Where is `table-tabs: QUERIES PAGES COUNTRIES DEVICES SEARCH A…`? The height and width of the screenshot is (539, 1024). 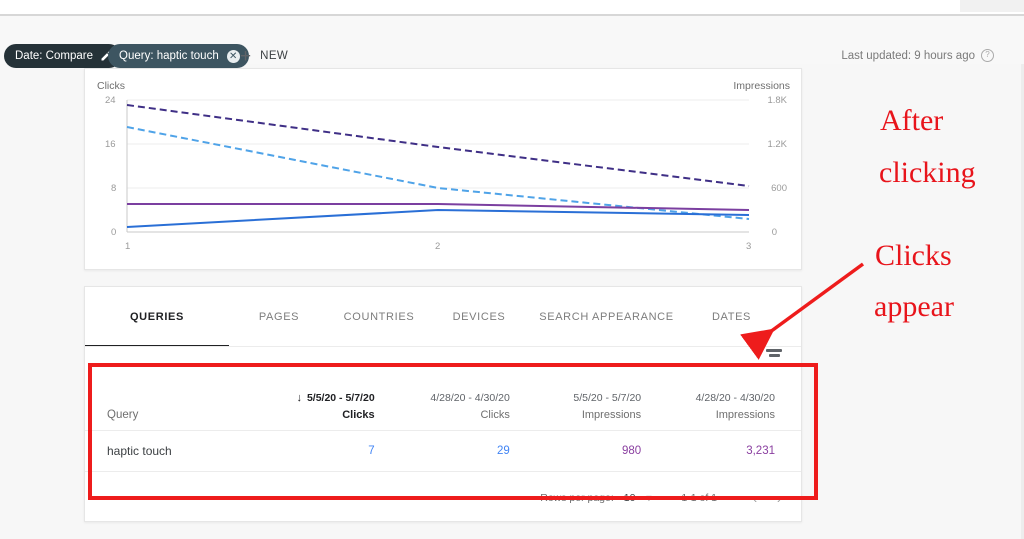
table-tabs: QUERIES PAGES COUNTRIES DEVICES SEARCH A… is located at coordinates (443, 317).